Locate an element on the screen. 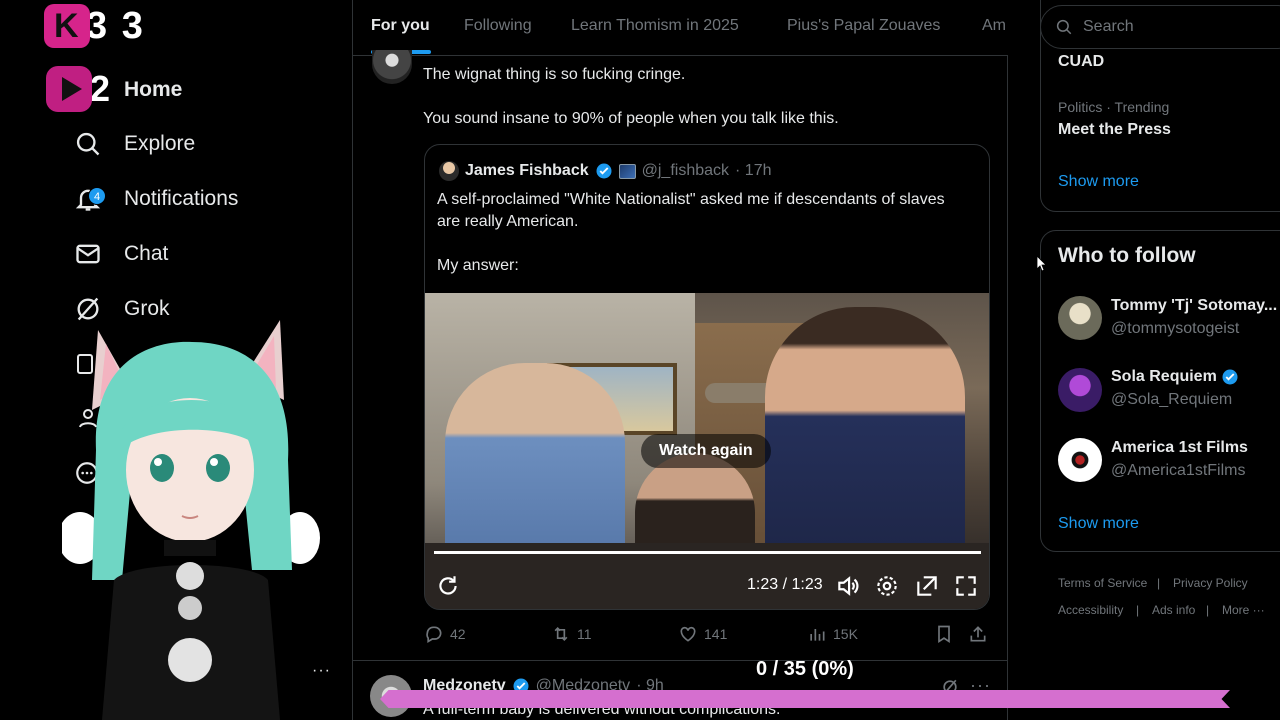 This screenshot has width=1280, height=720. stream-viewer-logo: 2 is located at coordinates (78, 89).